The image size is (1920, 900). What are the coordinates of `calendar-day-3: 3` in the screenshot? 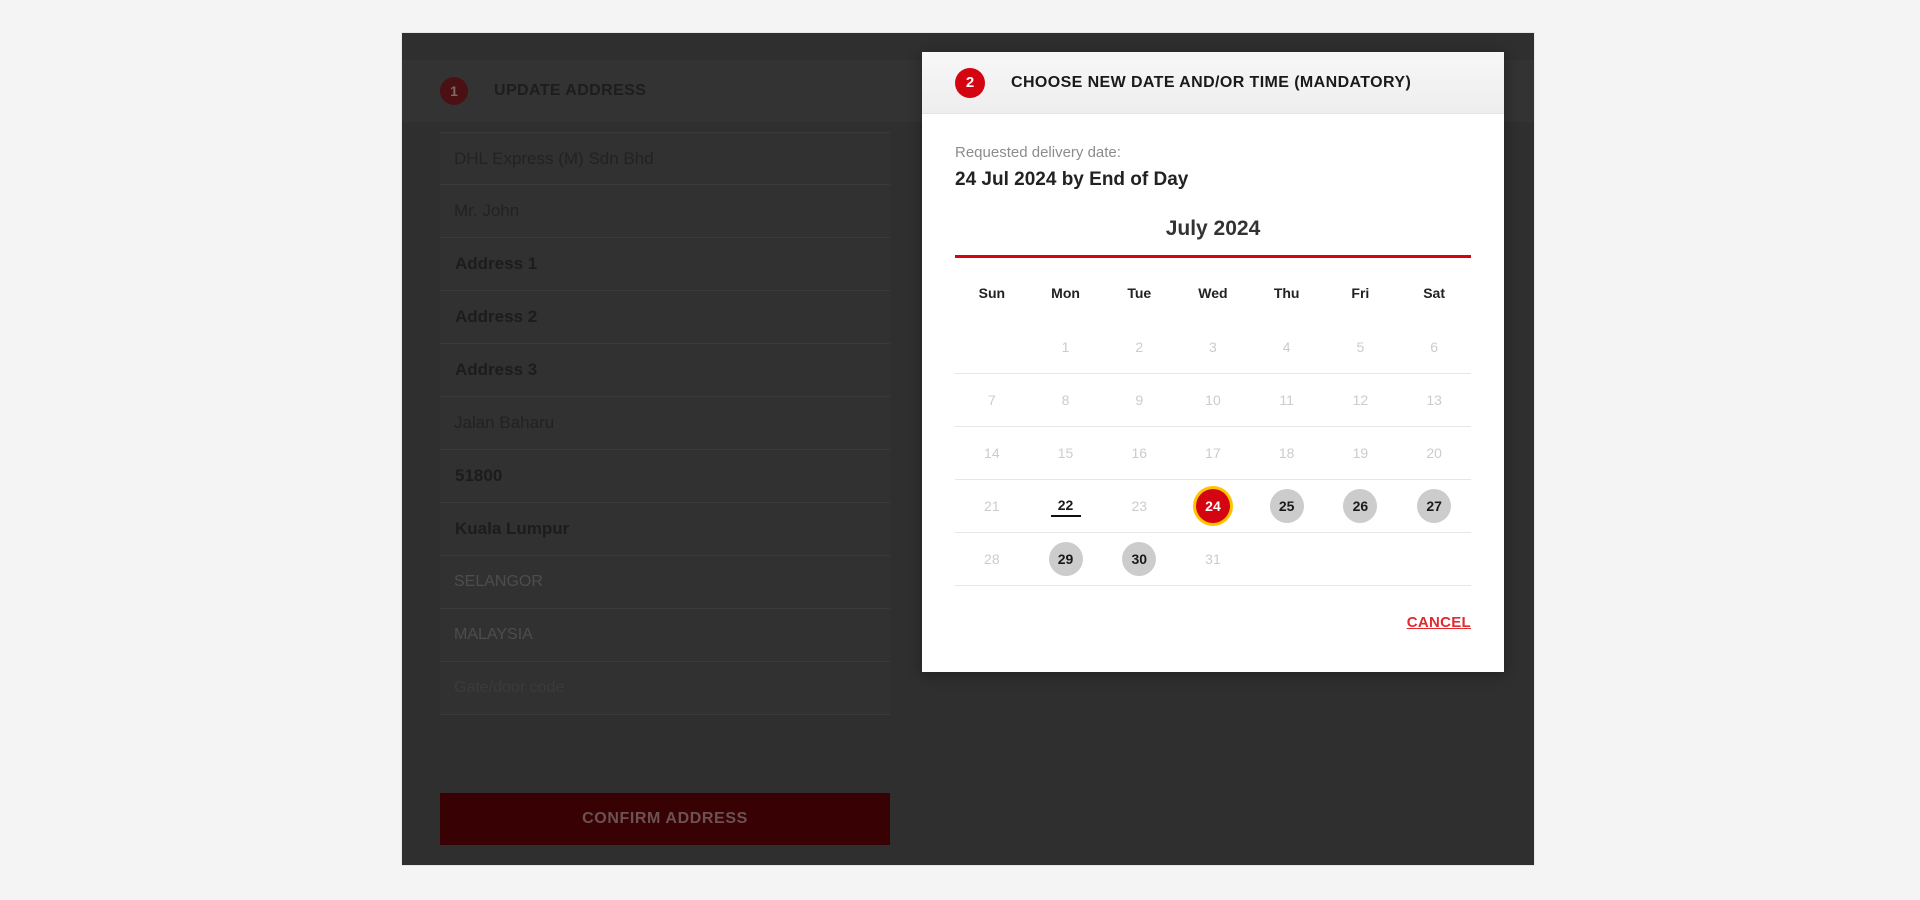 It's located at (1213, 347).